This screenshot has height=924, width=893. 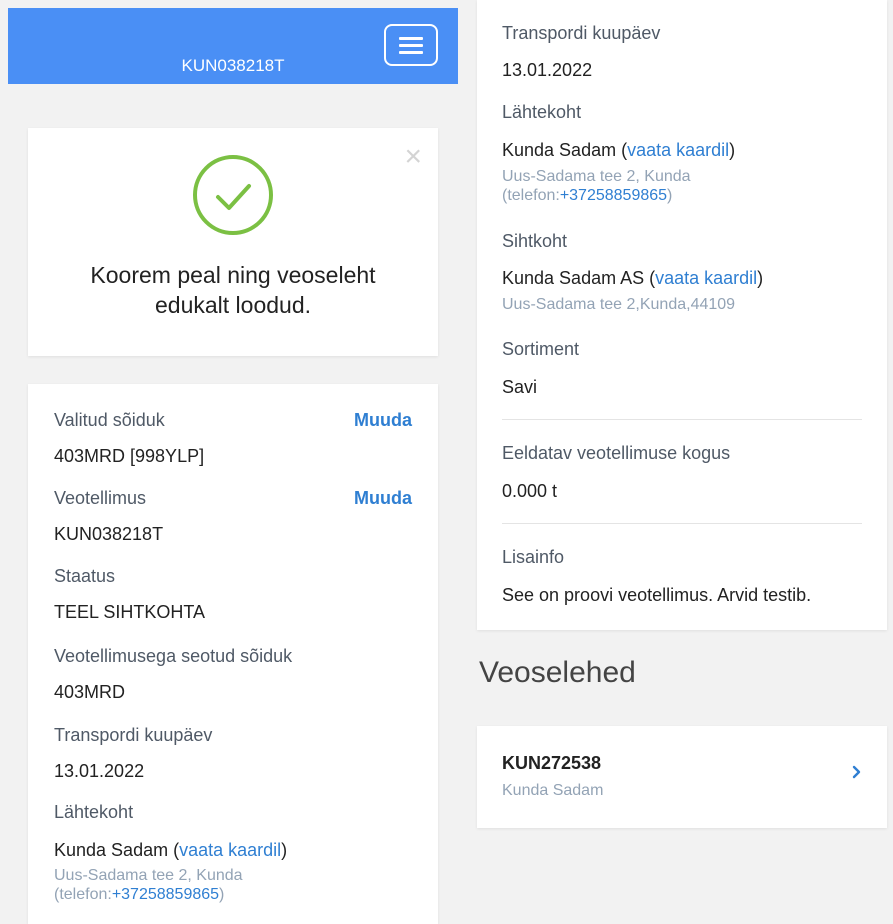 What do you see at coordinates (411, 45) in the screenshot?
I see `menu-button` at bounding box center [411, 45].